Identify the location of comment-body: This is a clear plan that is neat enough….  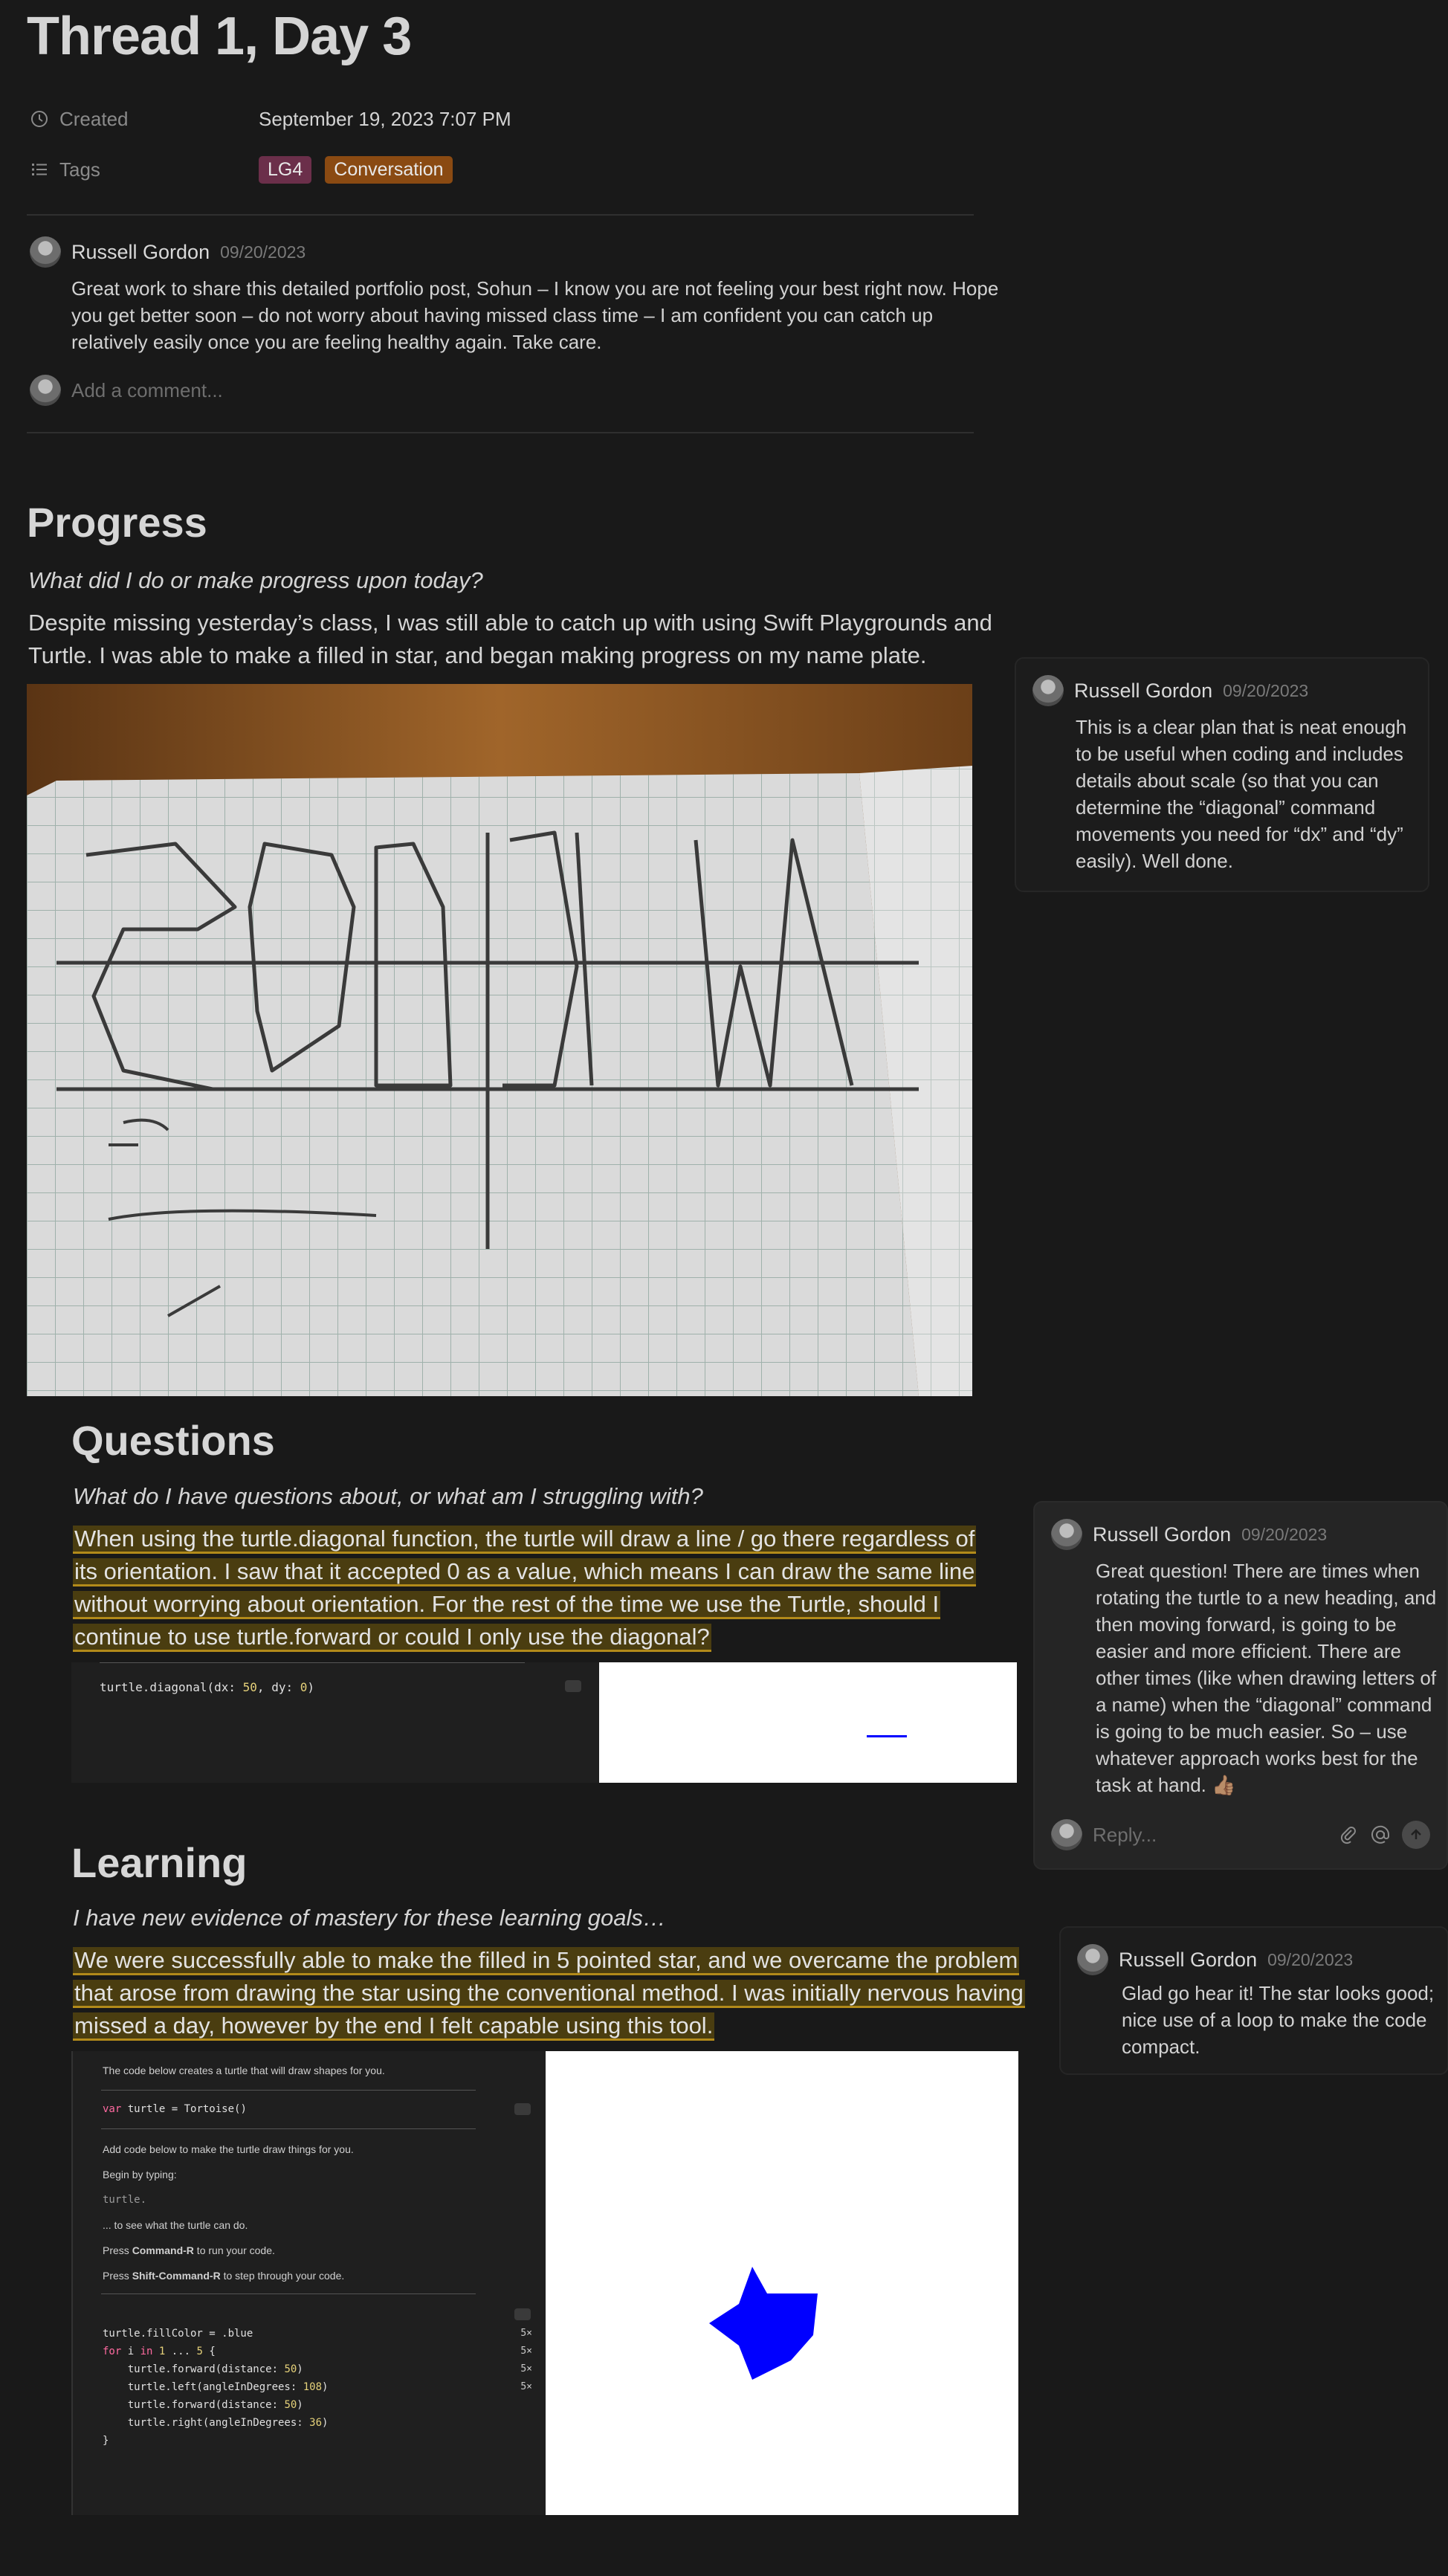
(1241, 794).